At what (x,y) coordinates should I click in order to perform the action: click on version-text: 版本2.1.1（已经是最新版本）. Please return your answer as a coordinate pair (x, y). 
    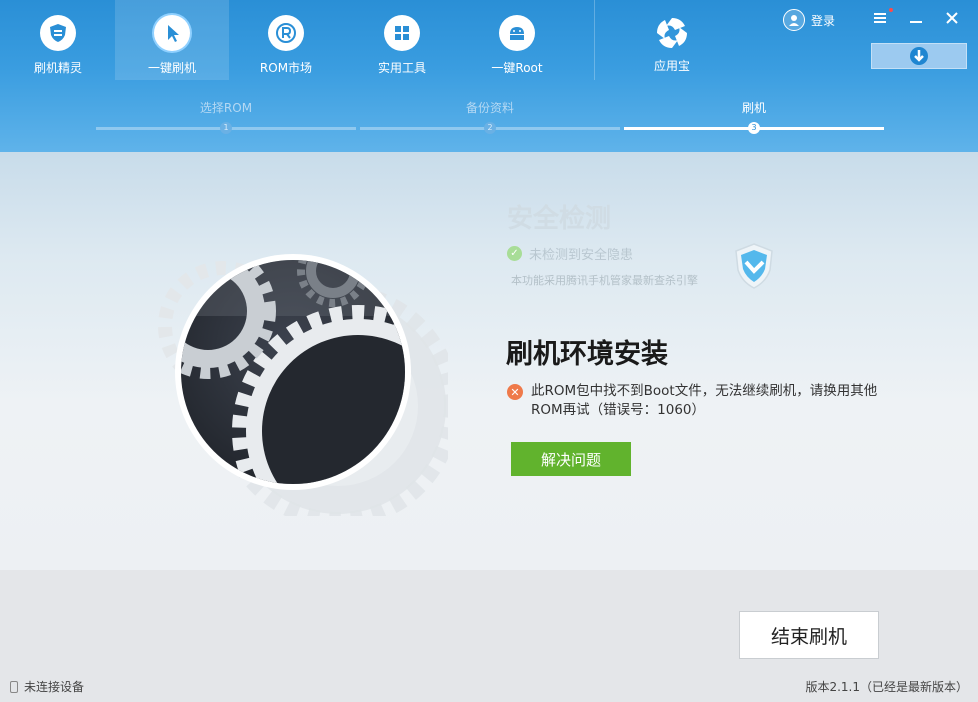
    Looking at the image, I should click on (886, 687).